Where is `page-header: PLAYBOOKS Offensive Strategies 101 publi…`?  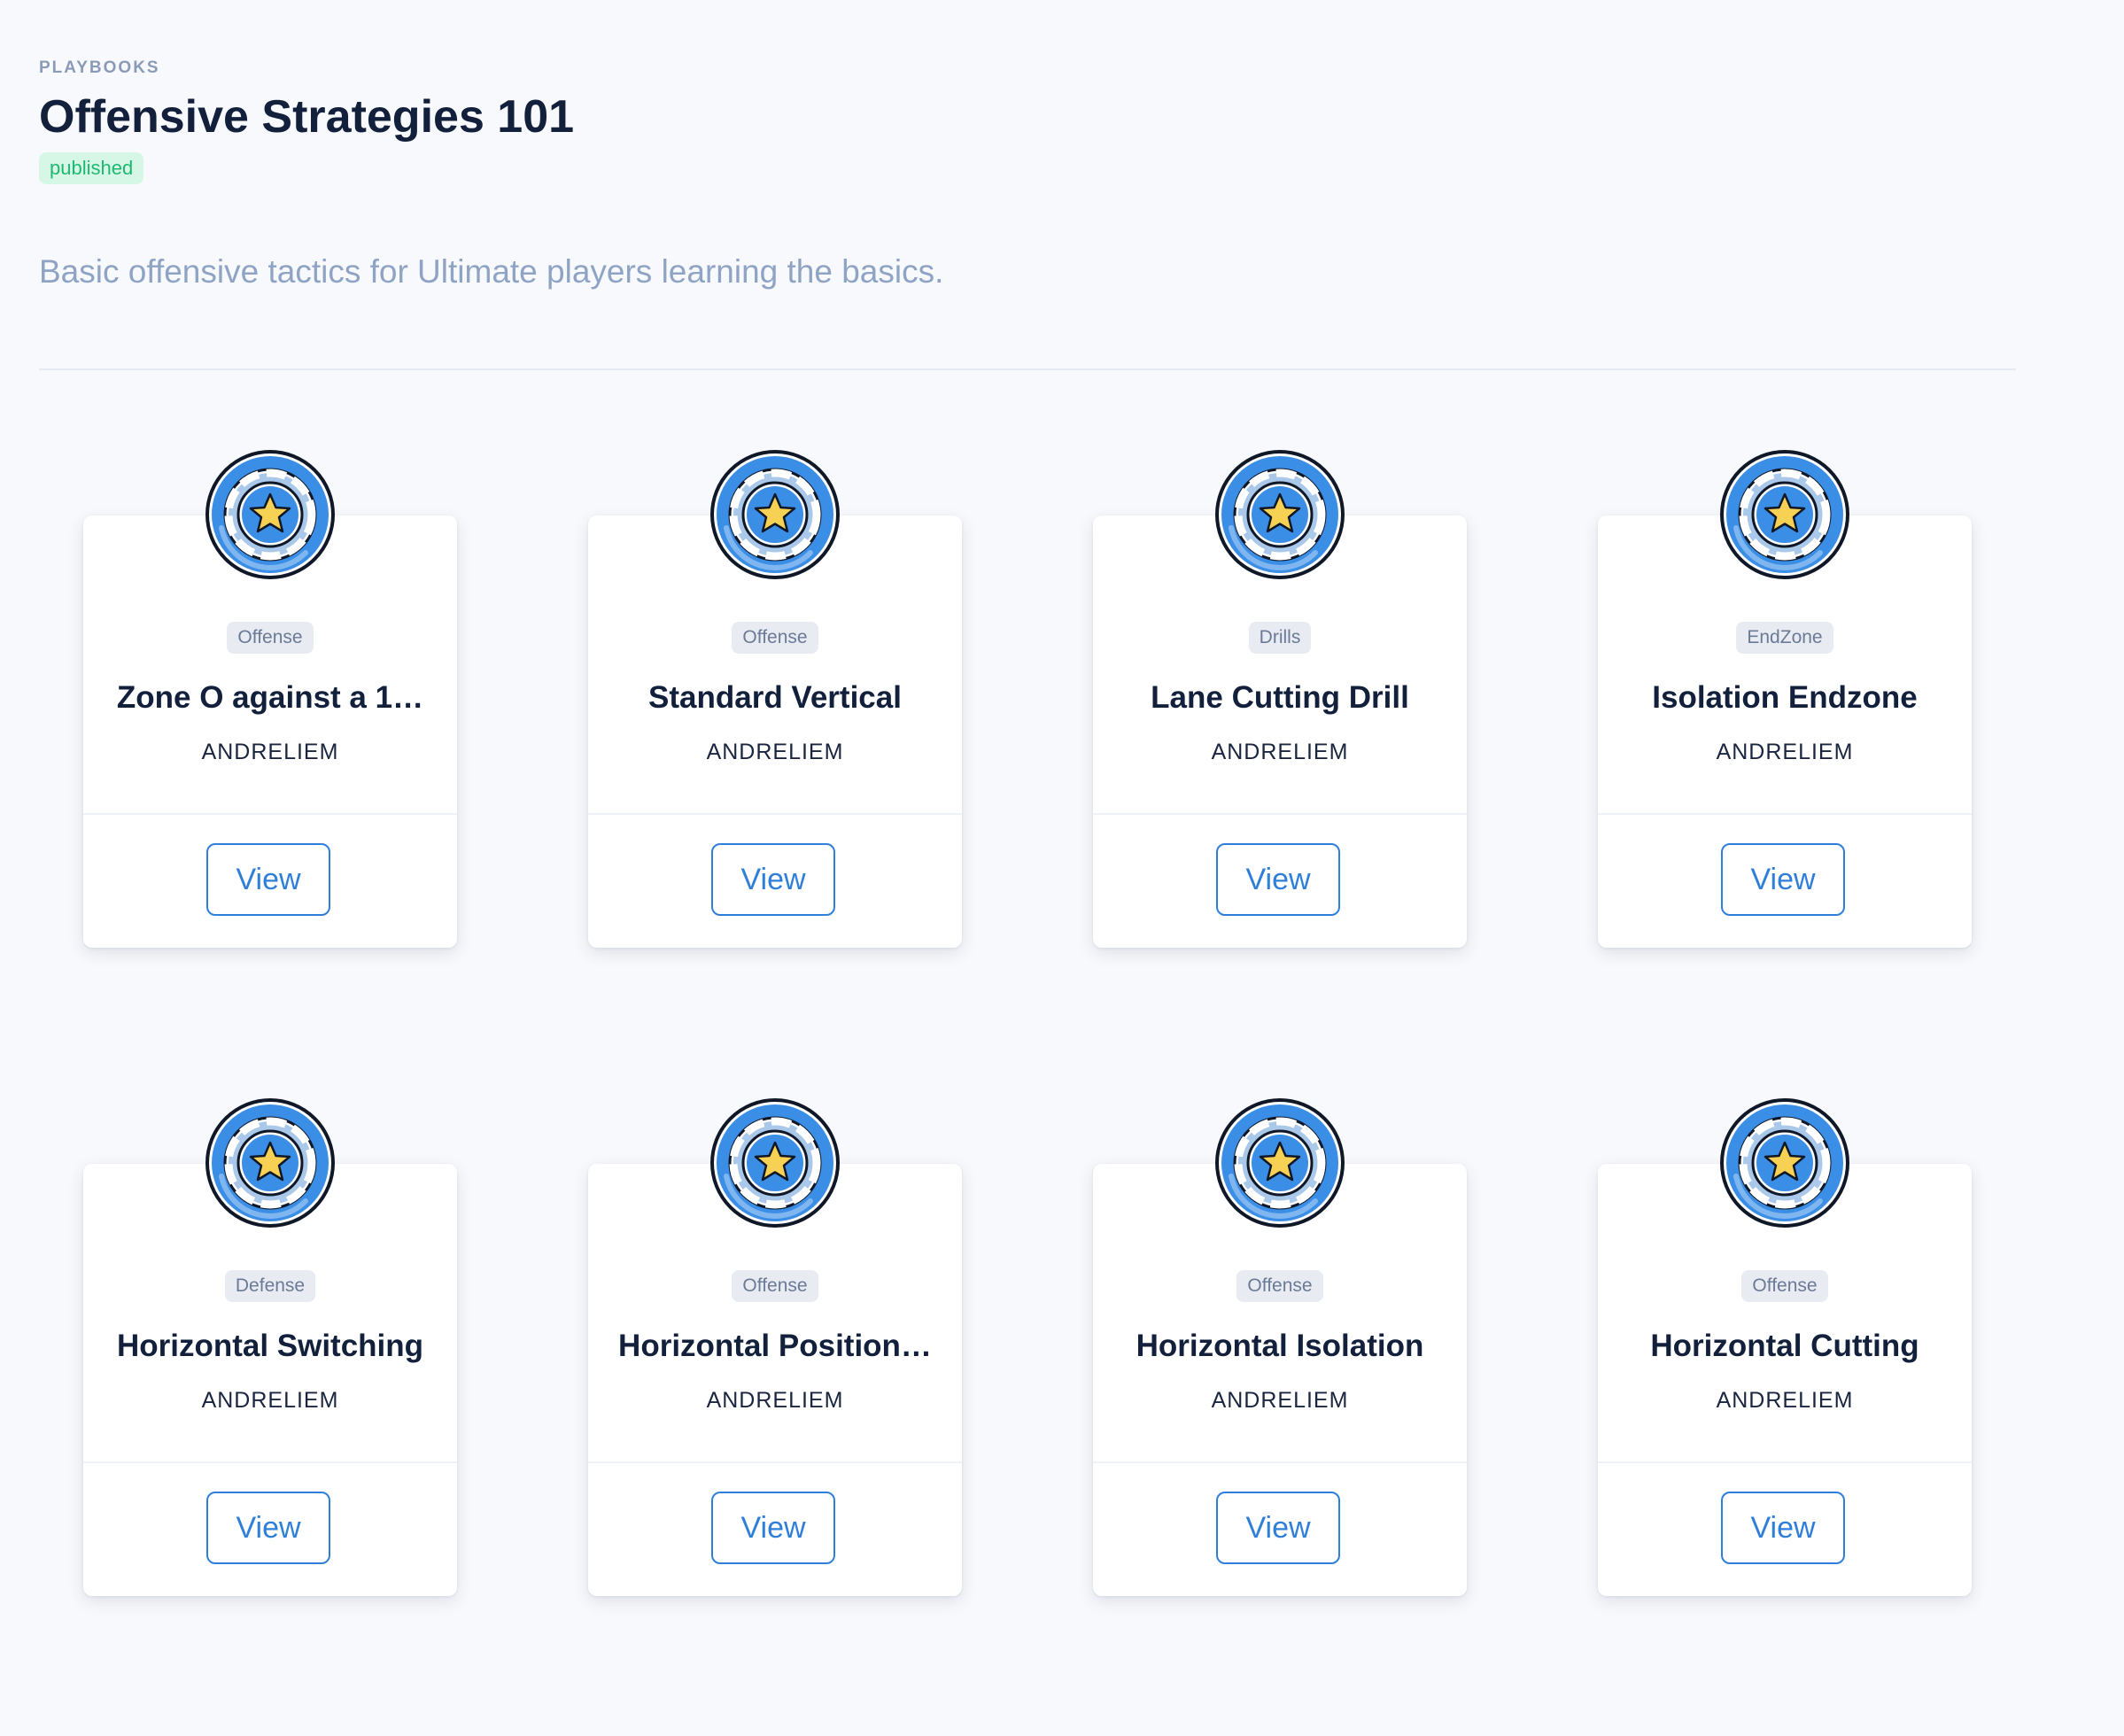 page-header: PLAYBOOKS Offensive Strategies 101 publi… is located at coordinates (306, 121).